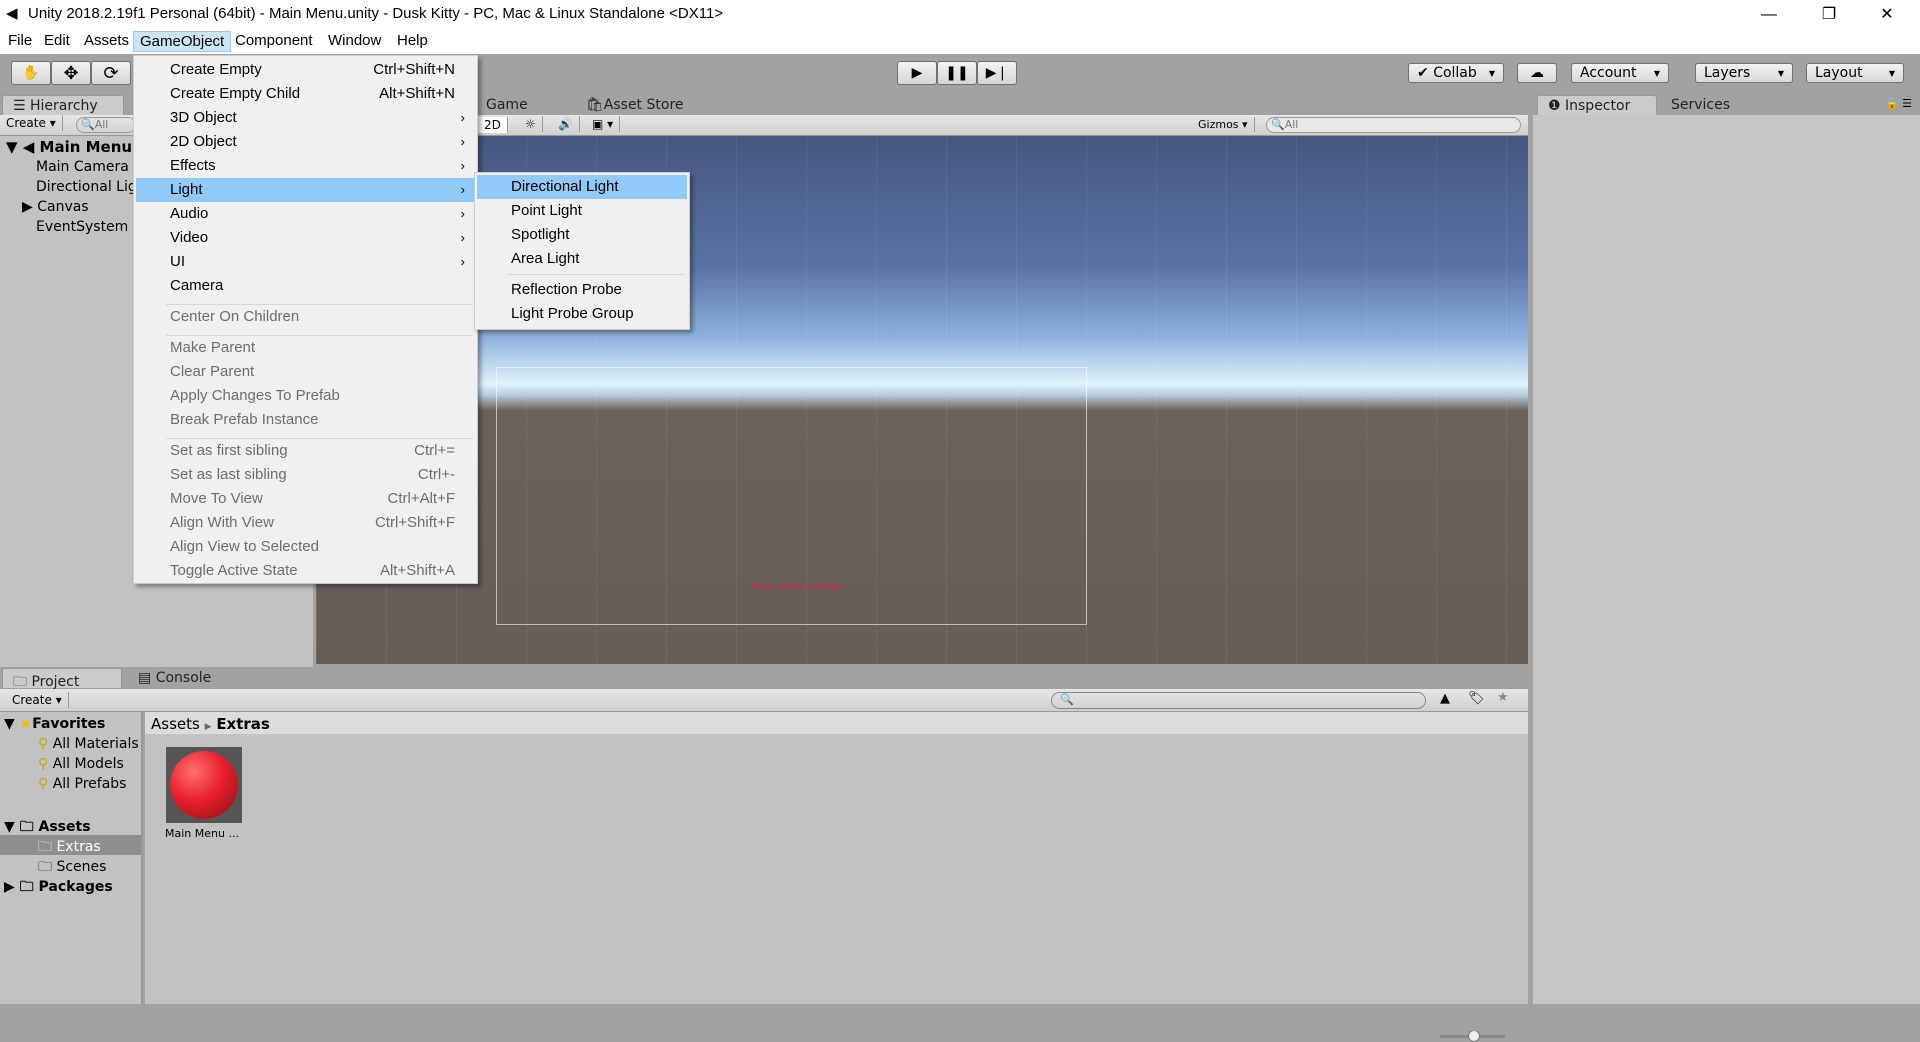  Describe the element at coordinates (62, 679) in the screenshot. I see `tab-project: 🗀 Project` at that location.